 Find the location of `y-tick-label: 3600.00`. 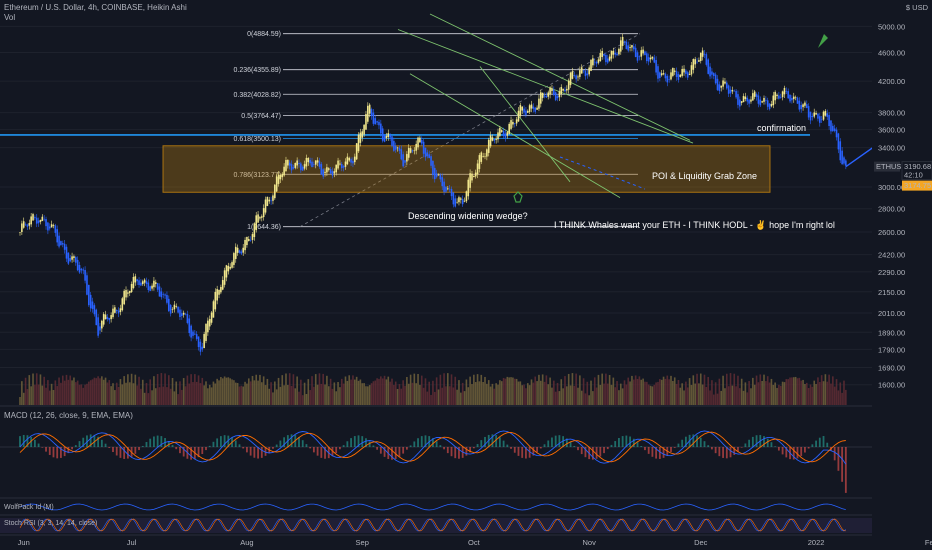

y-tick-label: 3600.00 is located at coordinates (891, 130).